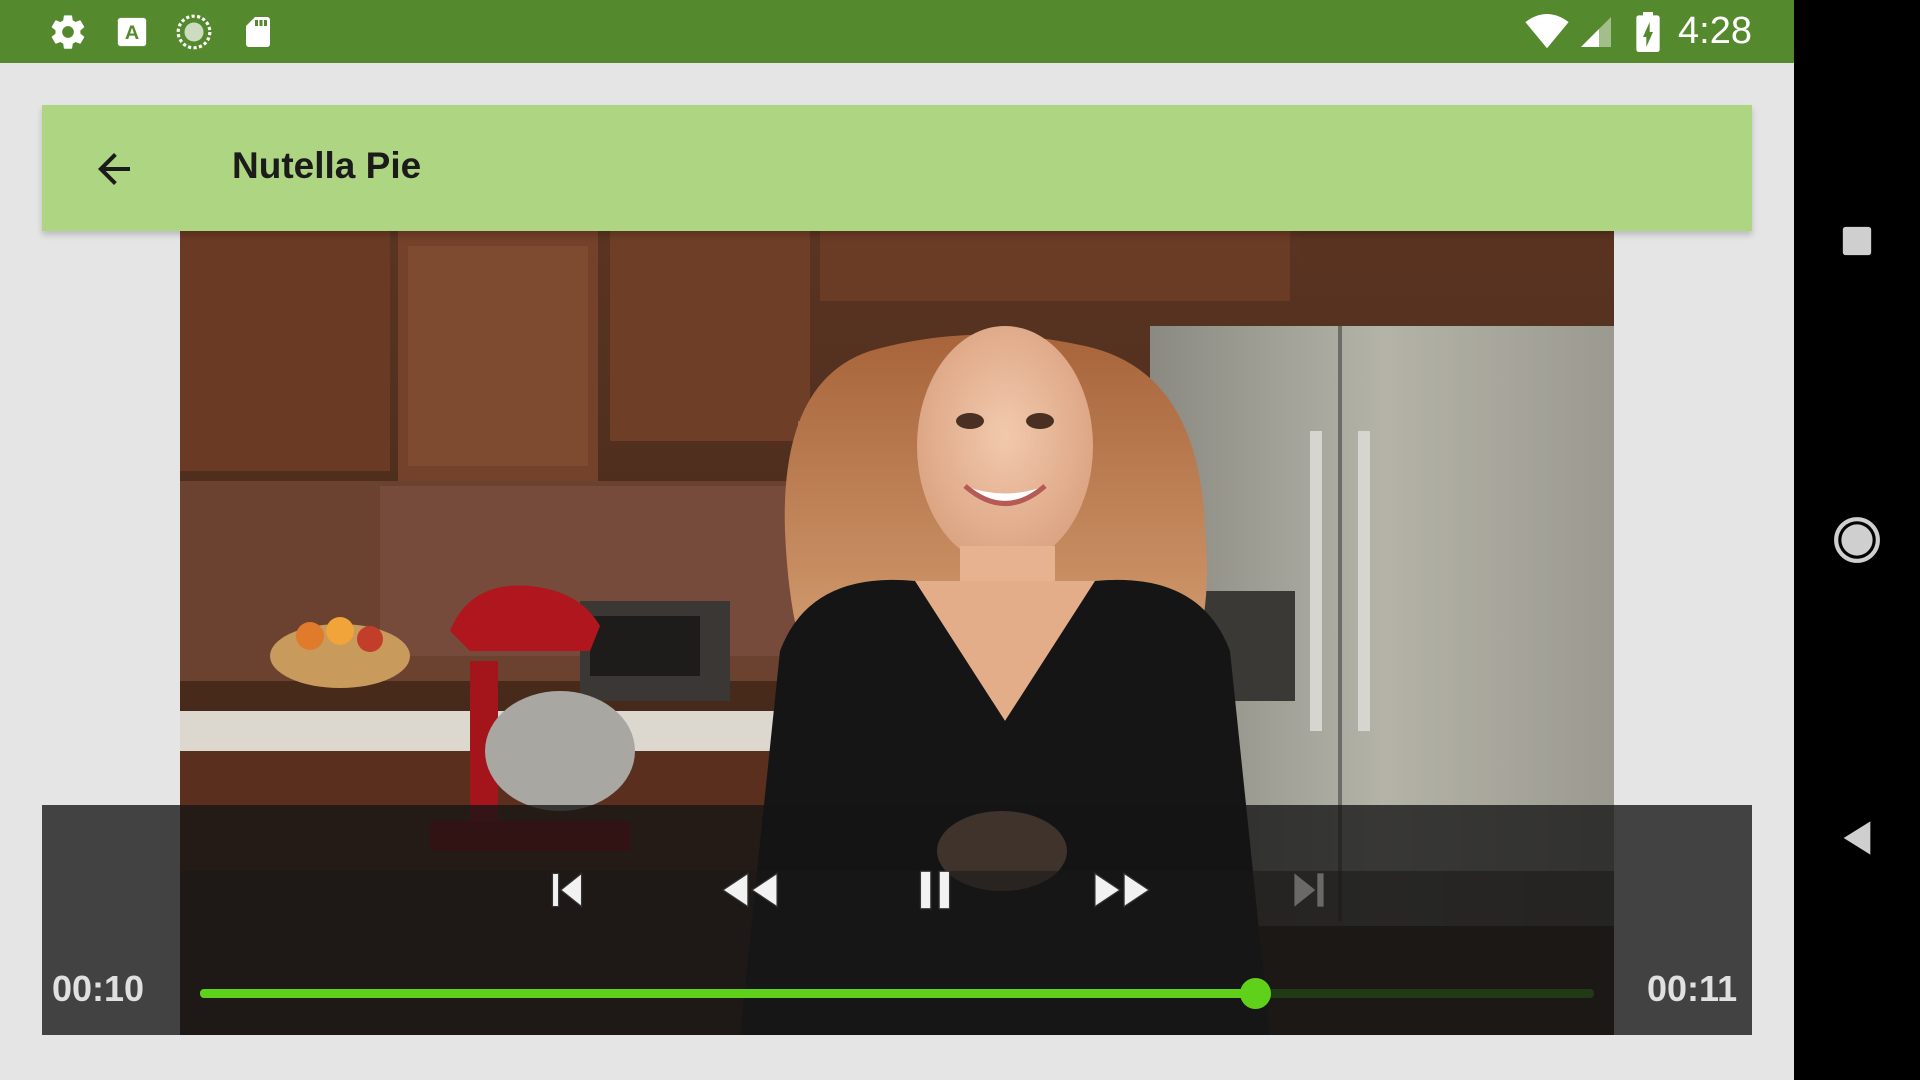  I want to click on fast-forward-button, so click(1122, 890).